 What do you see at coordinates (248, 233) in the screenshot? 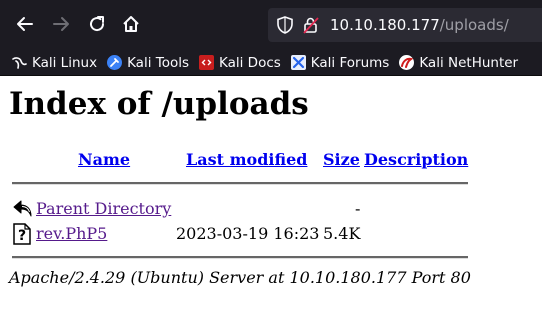
I see `row-last-modified: 2023-03-19 16:23` at bounding box center [248, 233].